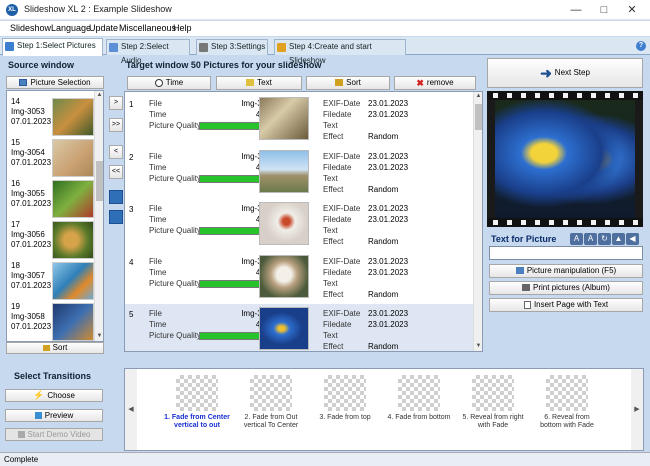  I want to click on arrow-right-icon: ➜, so click(546, 73).